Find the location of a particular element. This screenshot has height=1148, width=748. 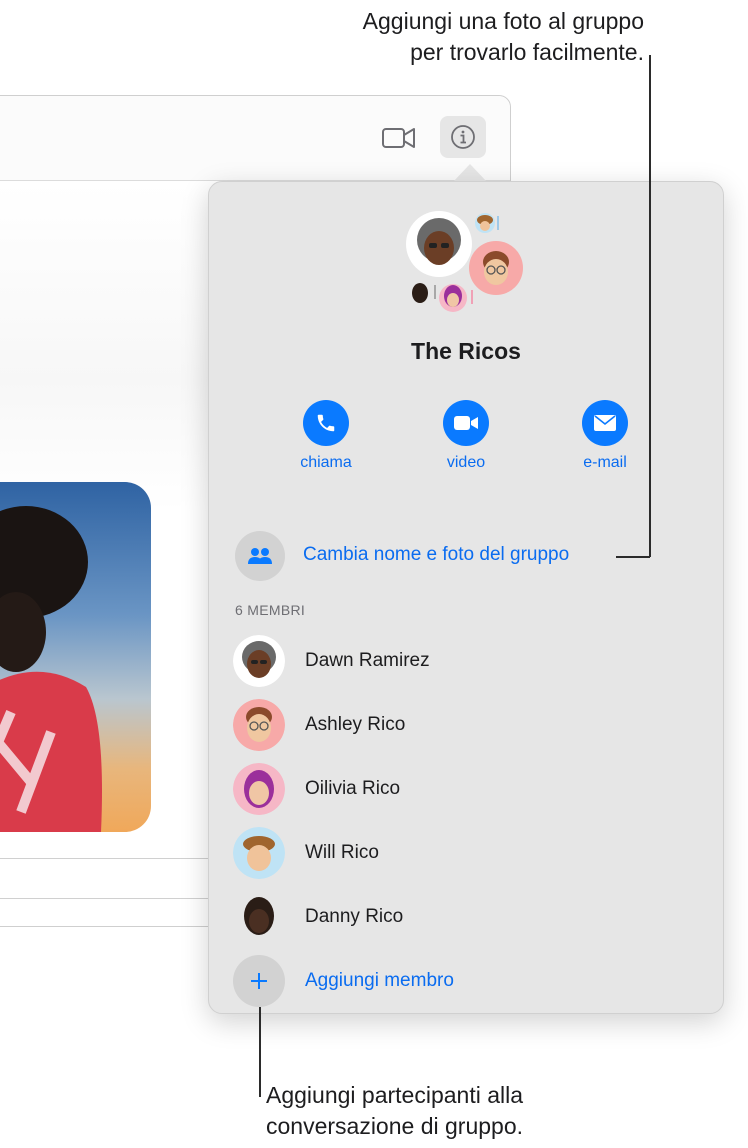

email-action: e-mail is located at coordinates (605, 436).